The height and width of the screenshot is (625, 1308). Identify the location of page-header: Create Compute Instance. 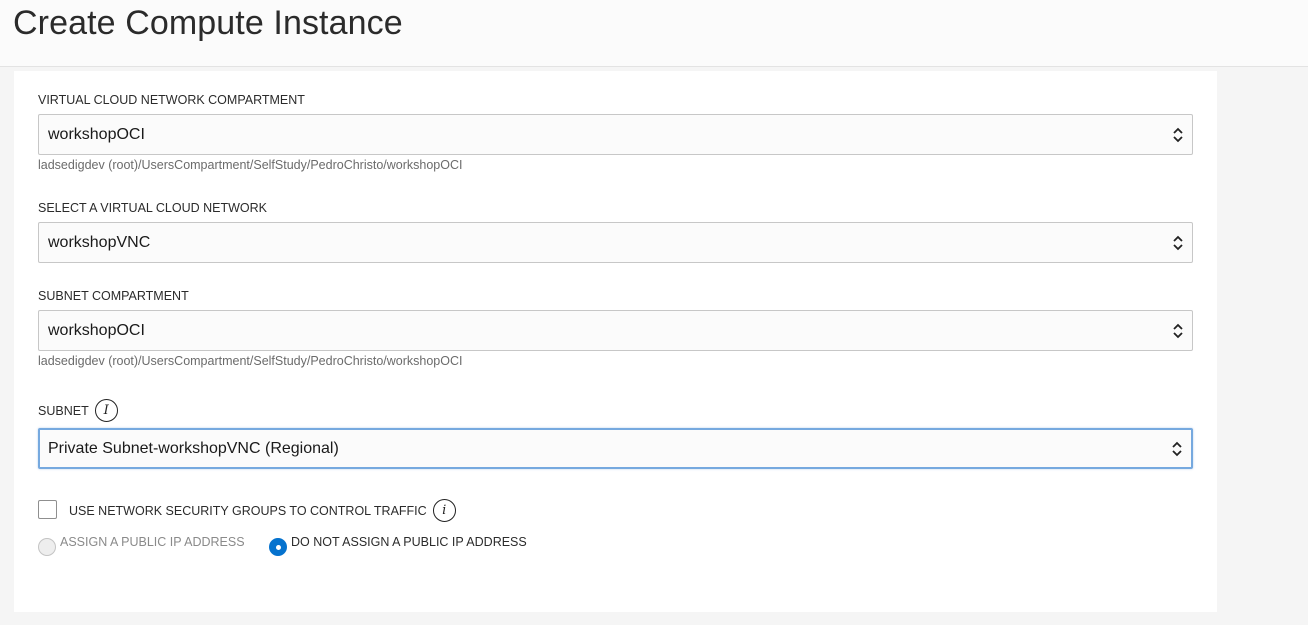
(654, 33).